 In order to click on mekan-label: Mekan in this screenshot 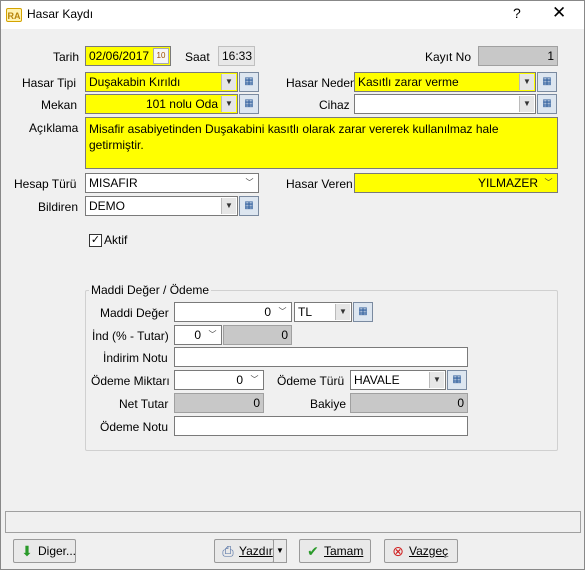, I will do `click(59, 105)`.